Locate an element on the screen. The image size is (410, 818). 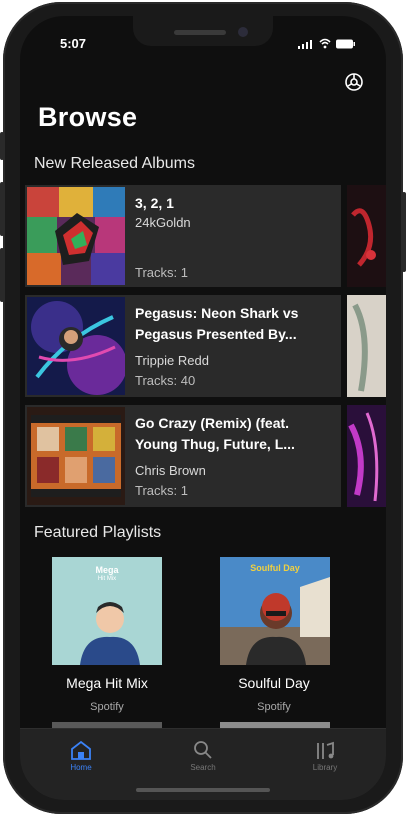
mute-switch is located at coordinates (2, 146).